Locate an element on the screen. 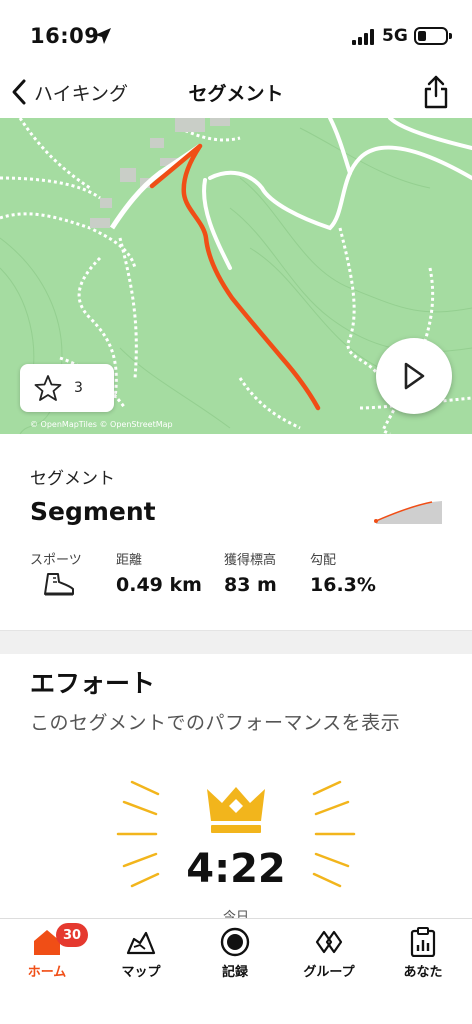 This screenshot has height=1024, width=472. play-icon is located at coordinates (414, 376).